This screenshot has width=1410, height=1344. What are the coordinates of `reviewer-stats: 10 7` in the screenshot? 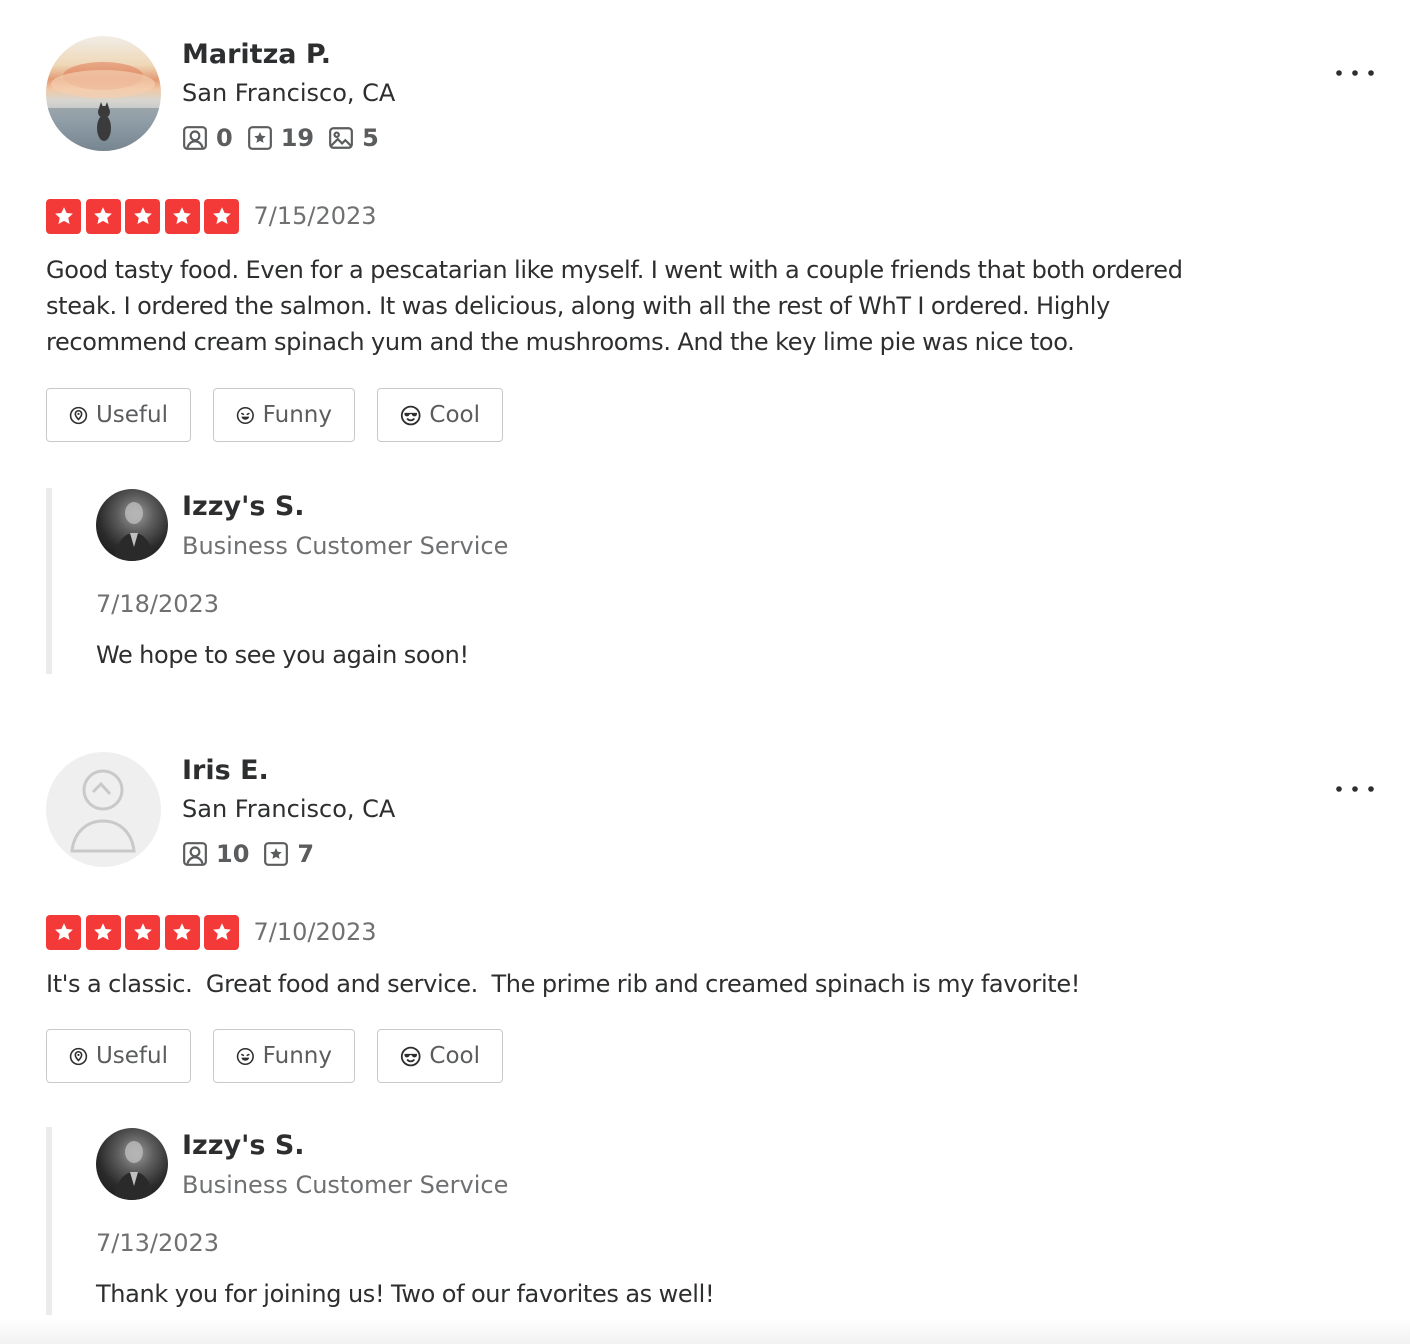 It's located at (255, 854).